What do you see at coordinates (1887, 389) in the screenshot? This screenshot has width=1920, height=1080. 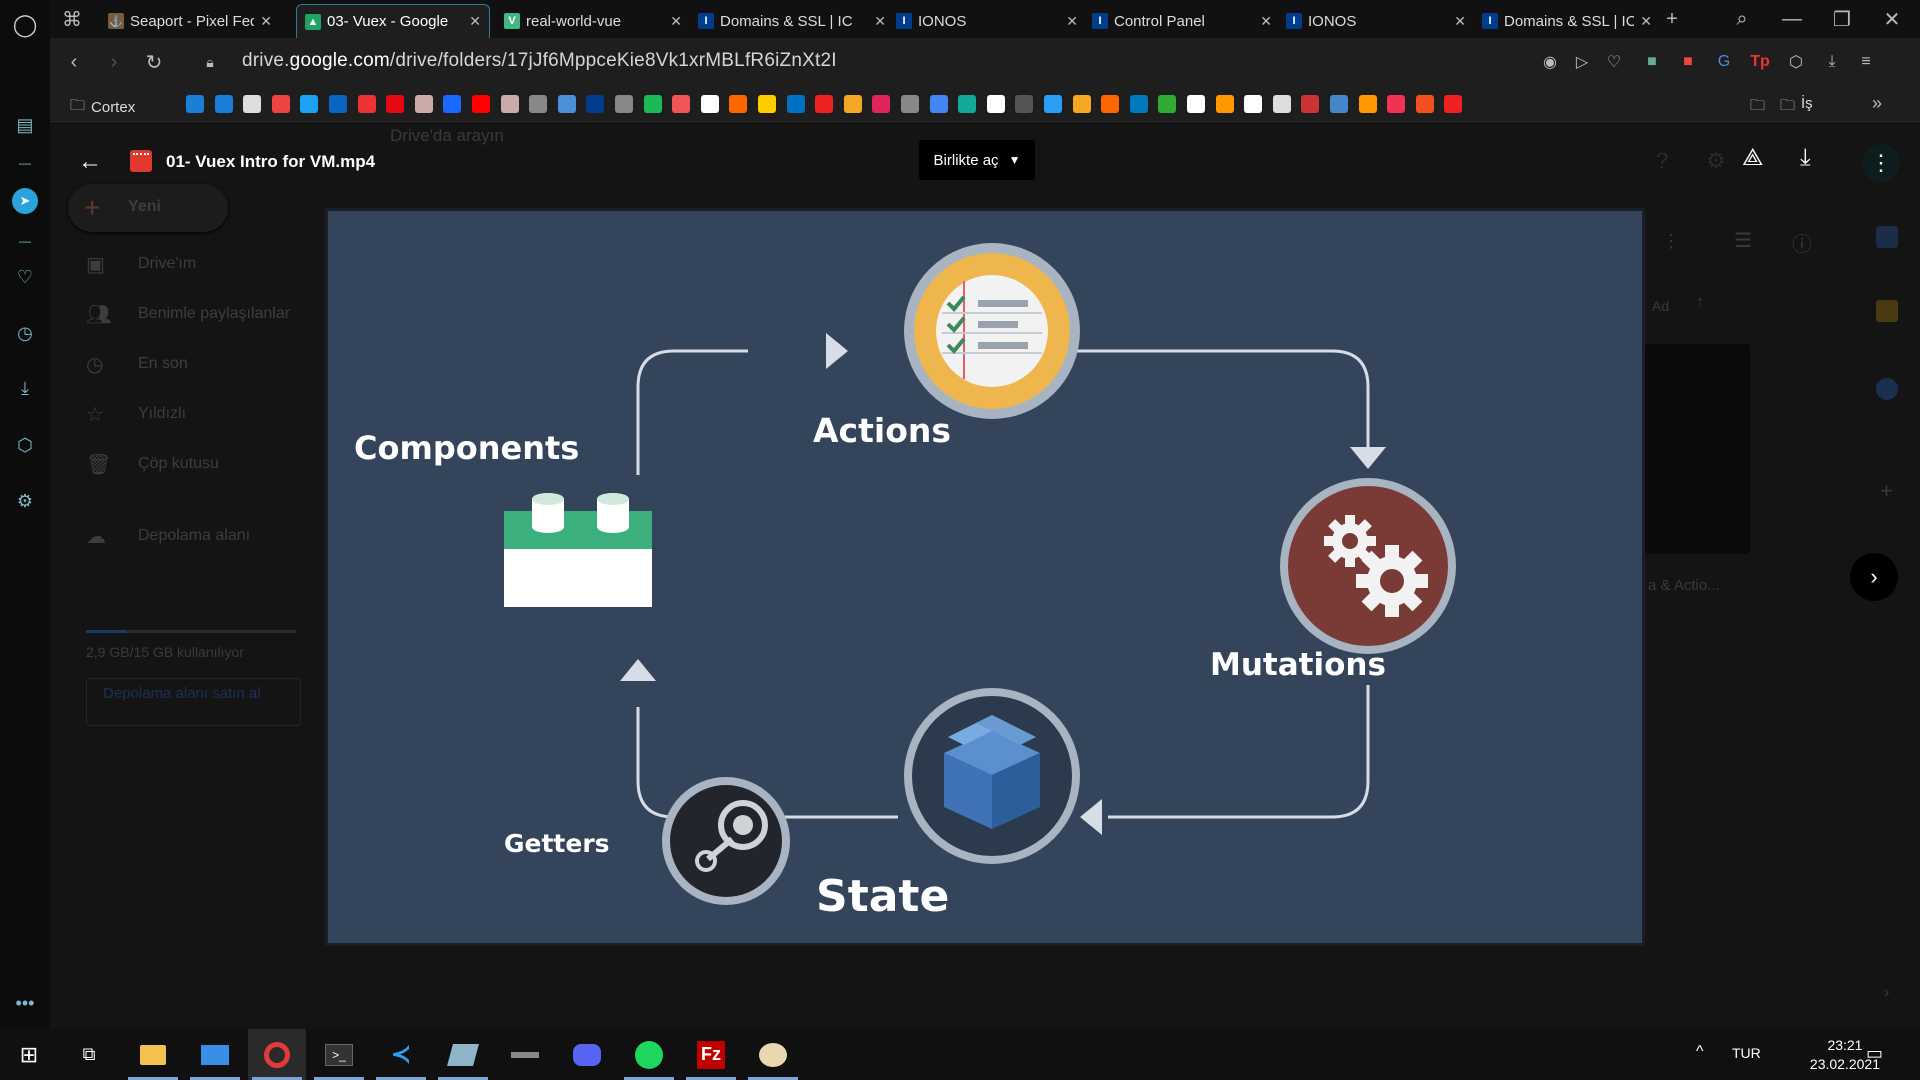 I see `tasks-addon-icon` at bounding box center [1887, 389].